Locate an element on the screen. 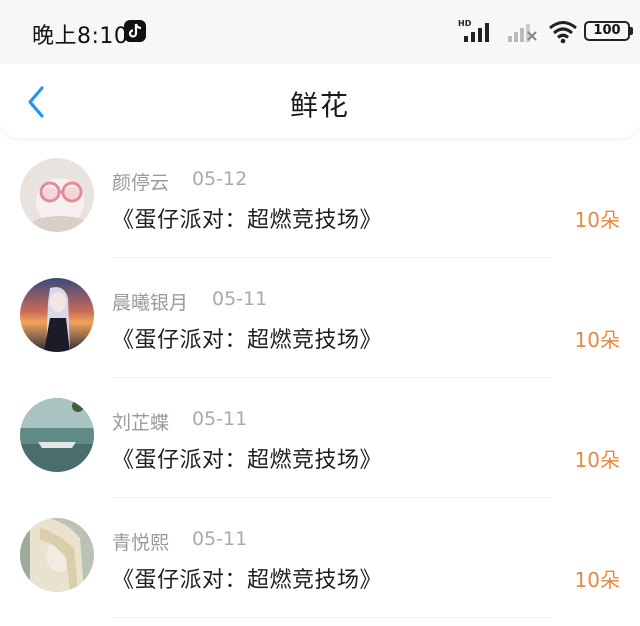 The width and height of the screenshot is (640, 626). page-title: 鲜花 is located at coordinates (319, 105).